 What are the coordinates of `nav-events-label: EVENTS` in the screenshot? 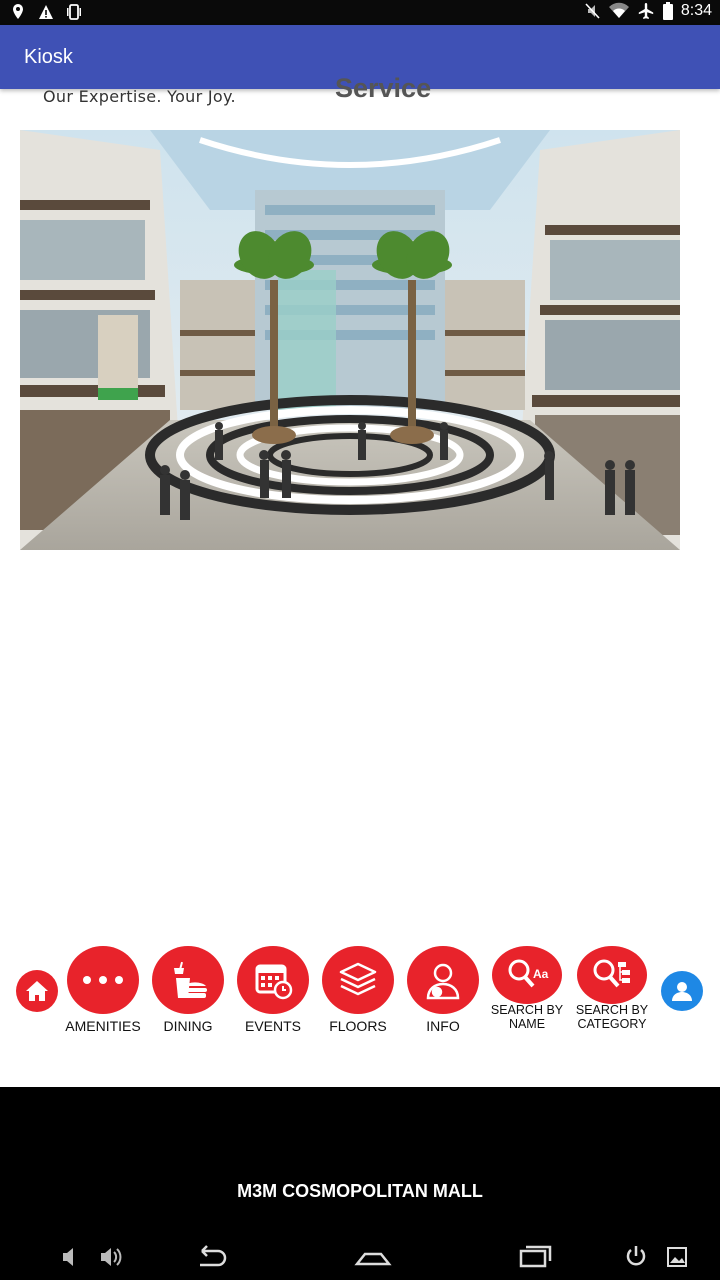 It's located at (272, 1026).